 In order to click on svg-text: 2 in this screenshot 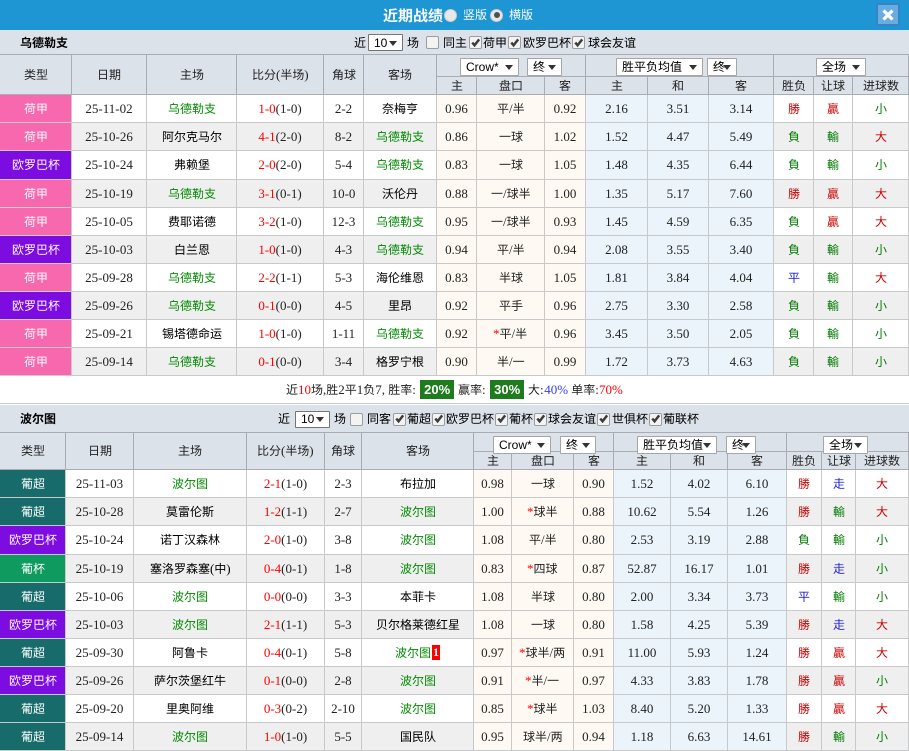, I will do `click(341, 390)`.